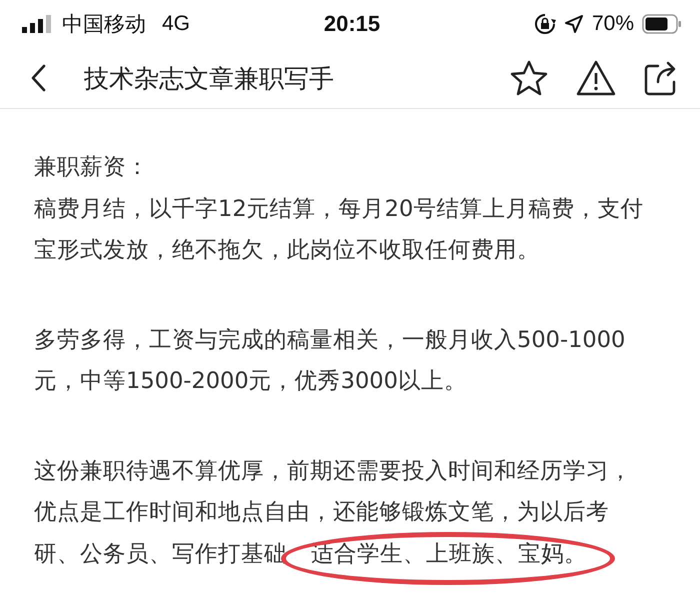 This screenshot has height=597, width=700. I want to click on battery-icon, so click(662, 24).